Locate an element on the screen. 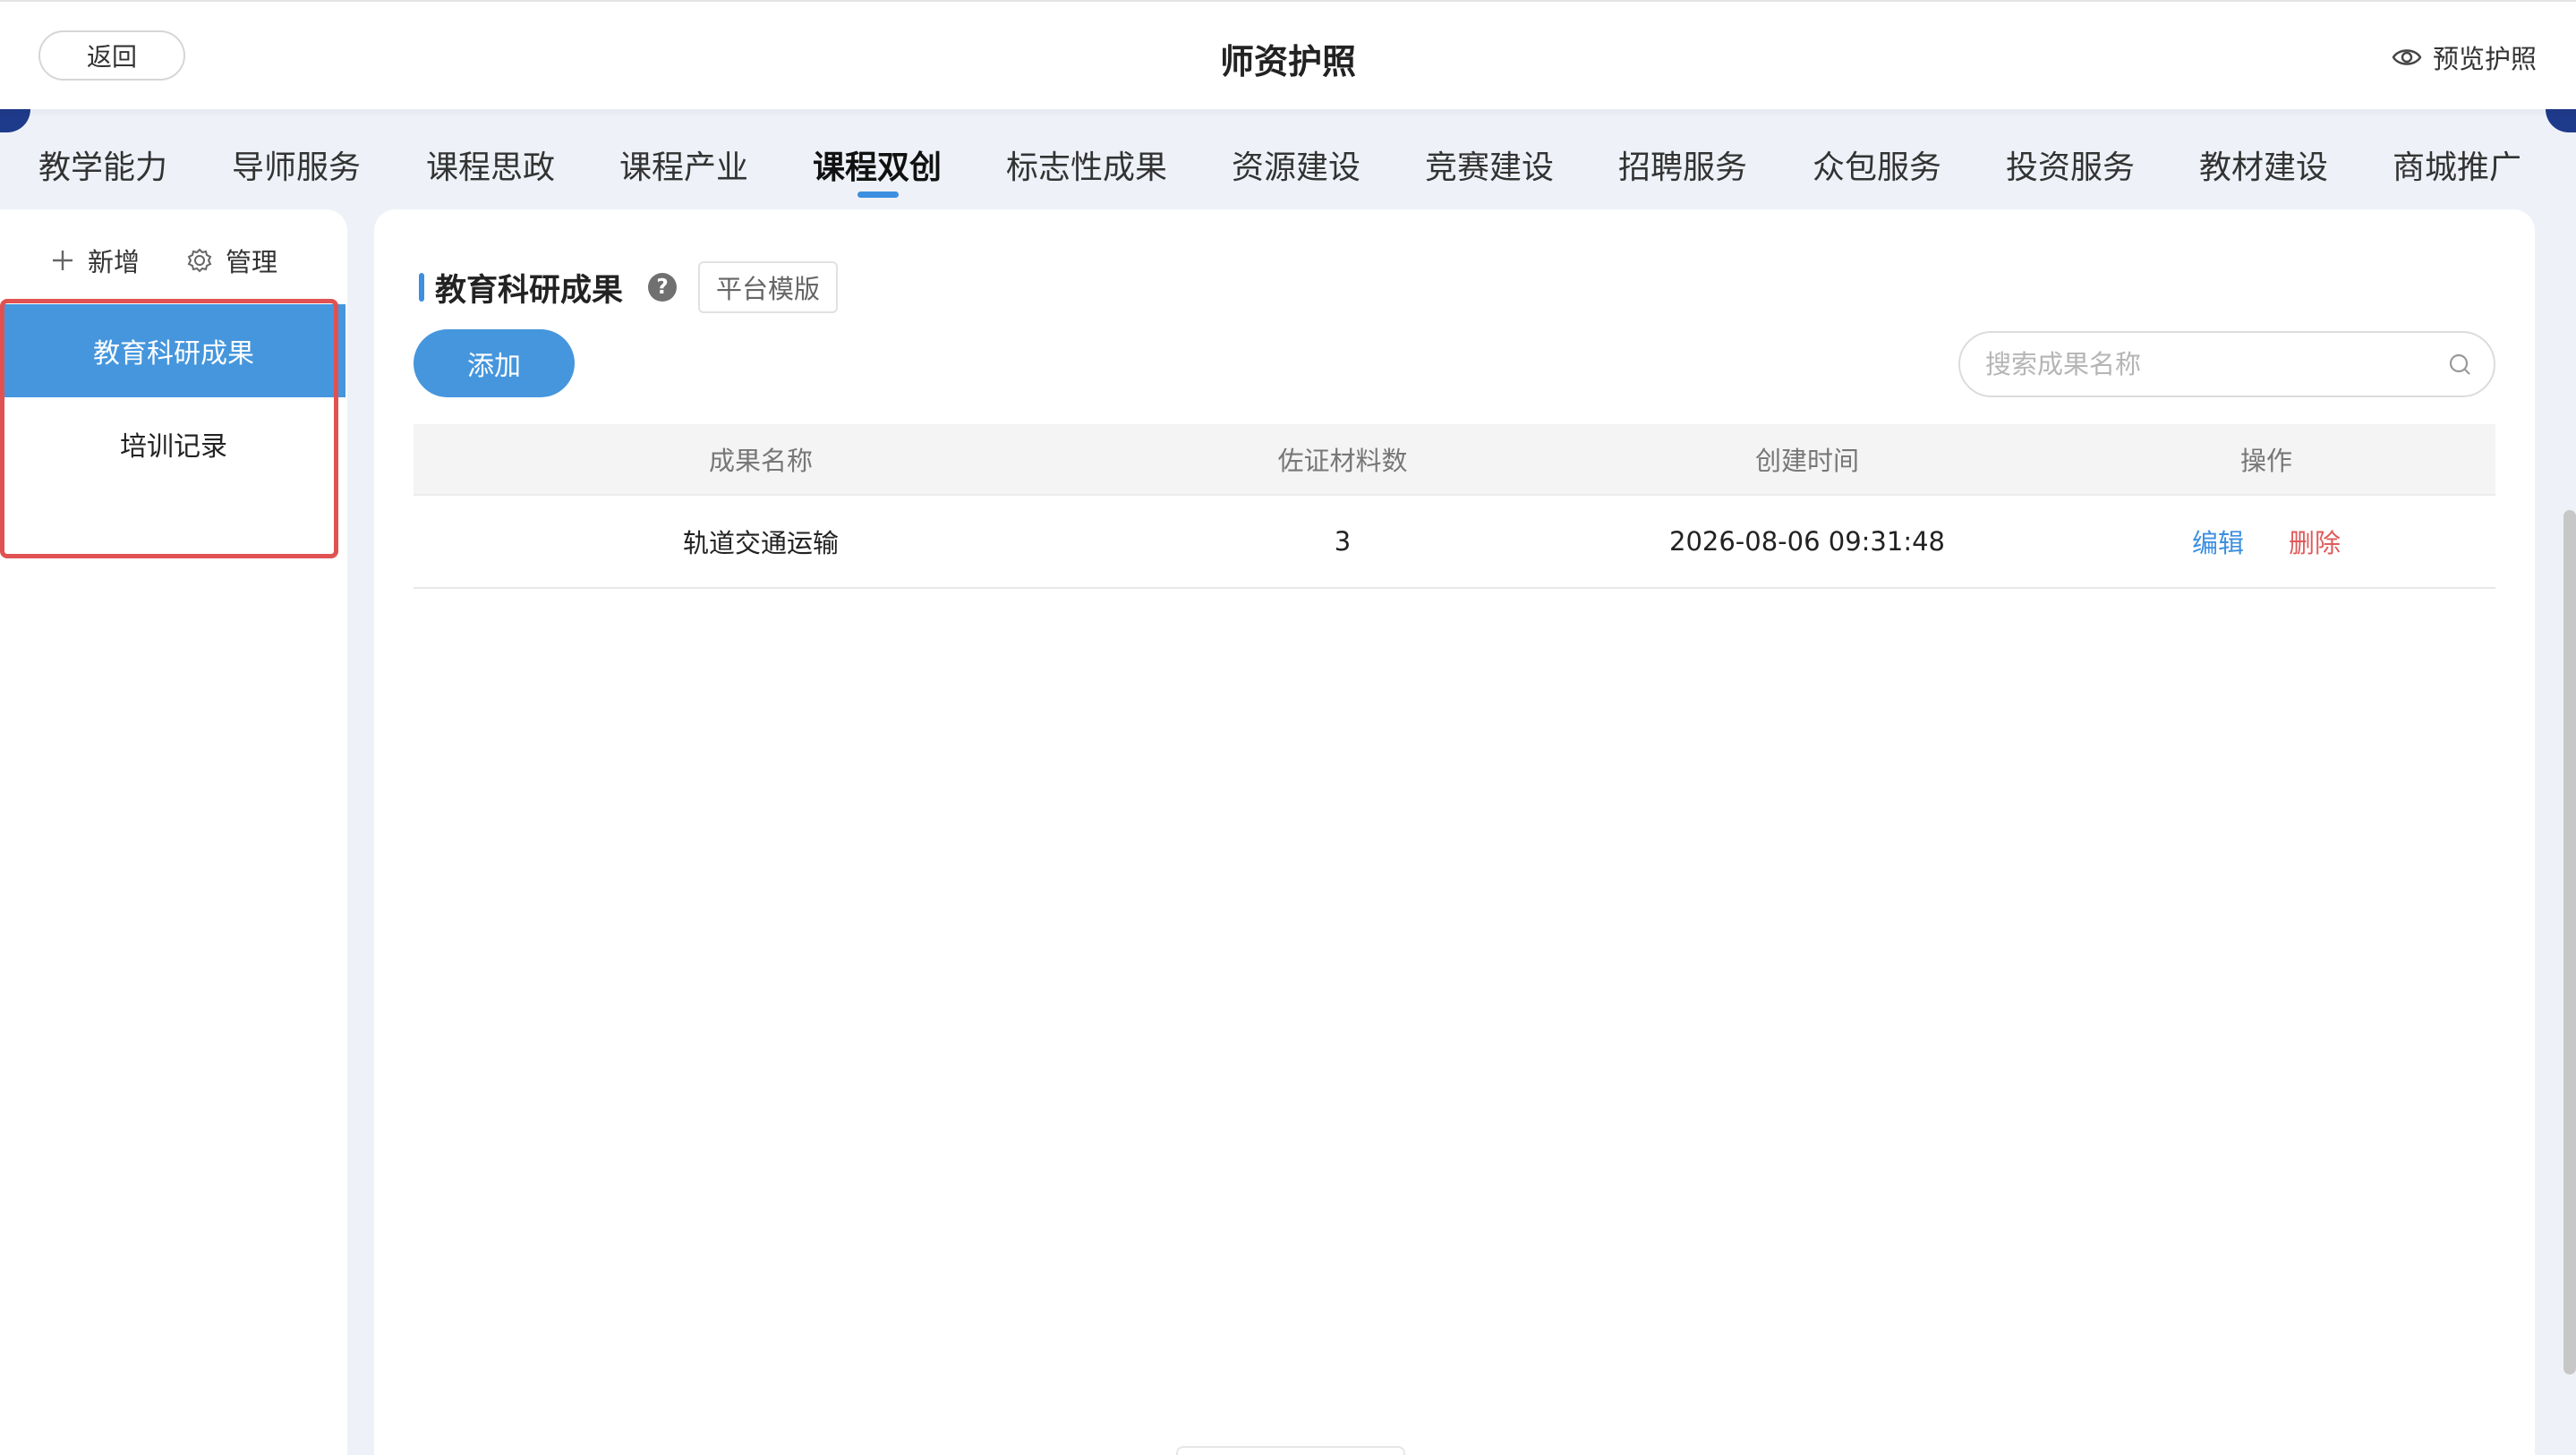  search-icon is located at coordinates (2459, 364).